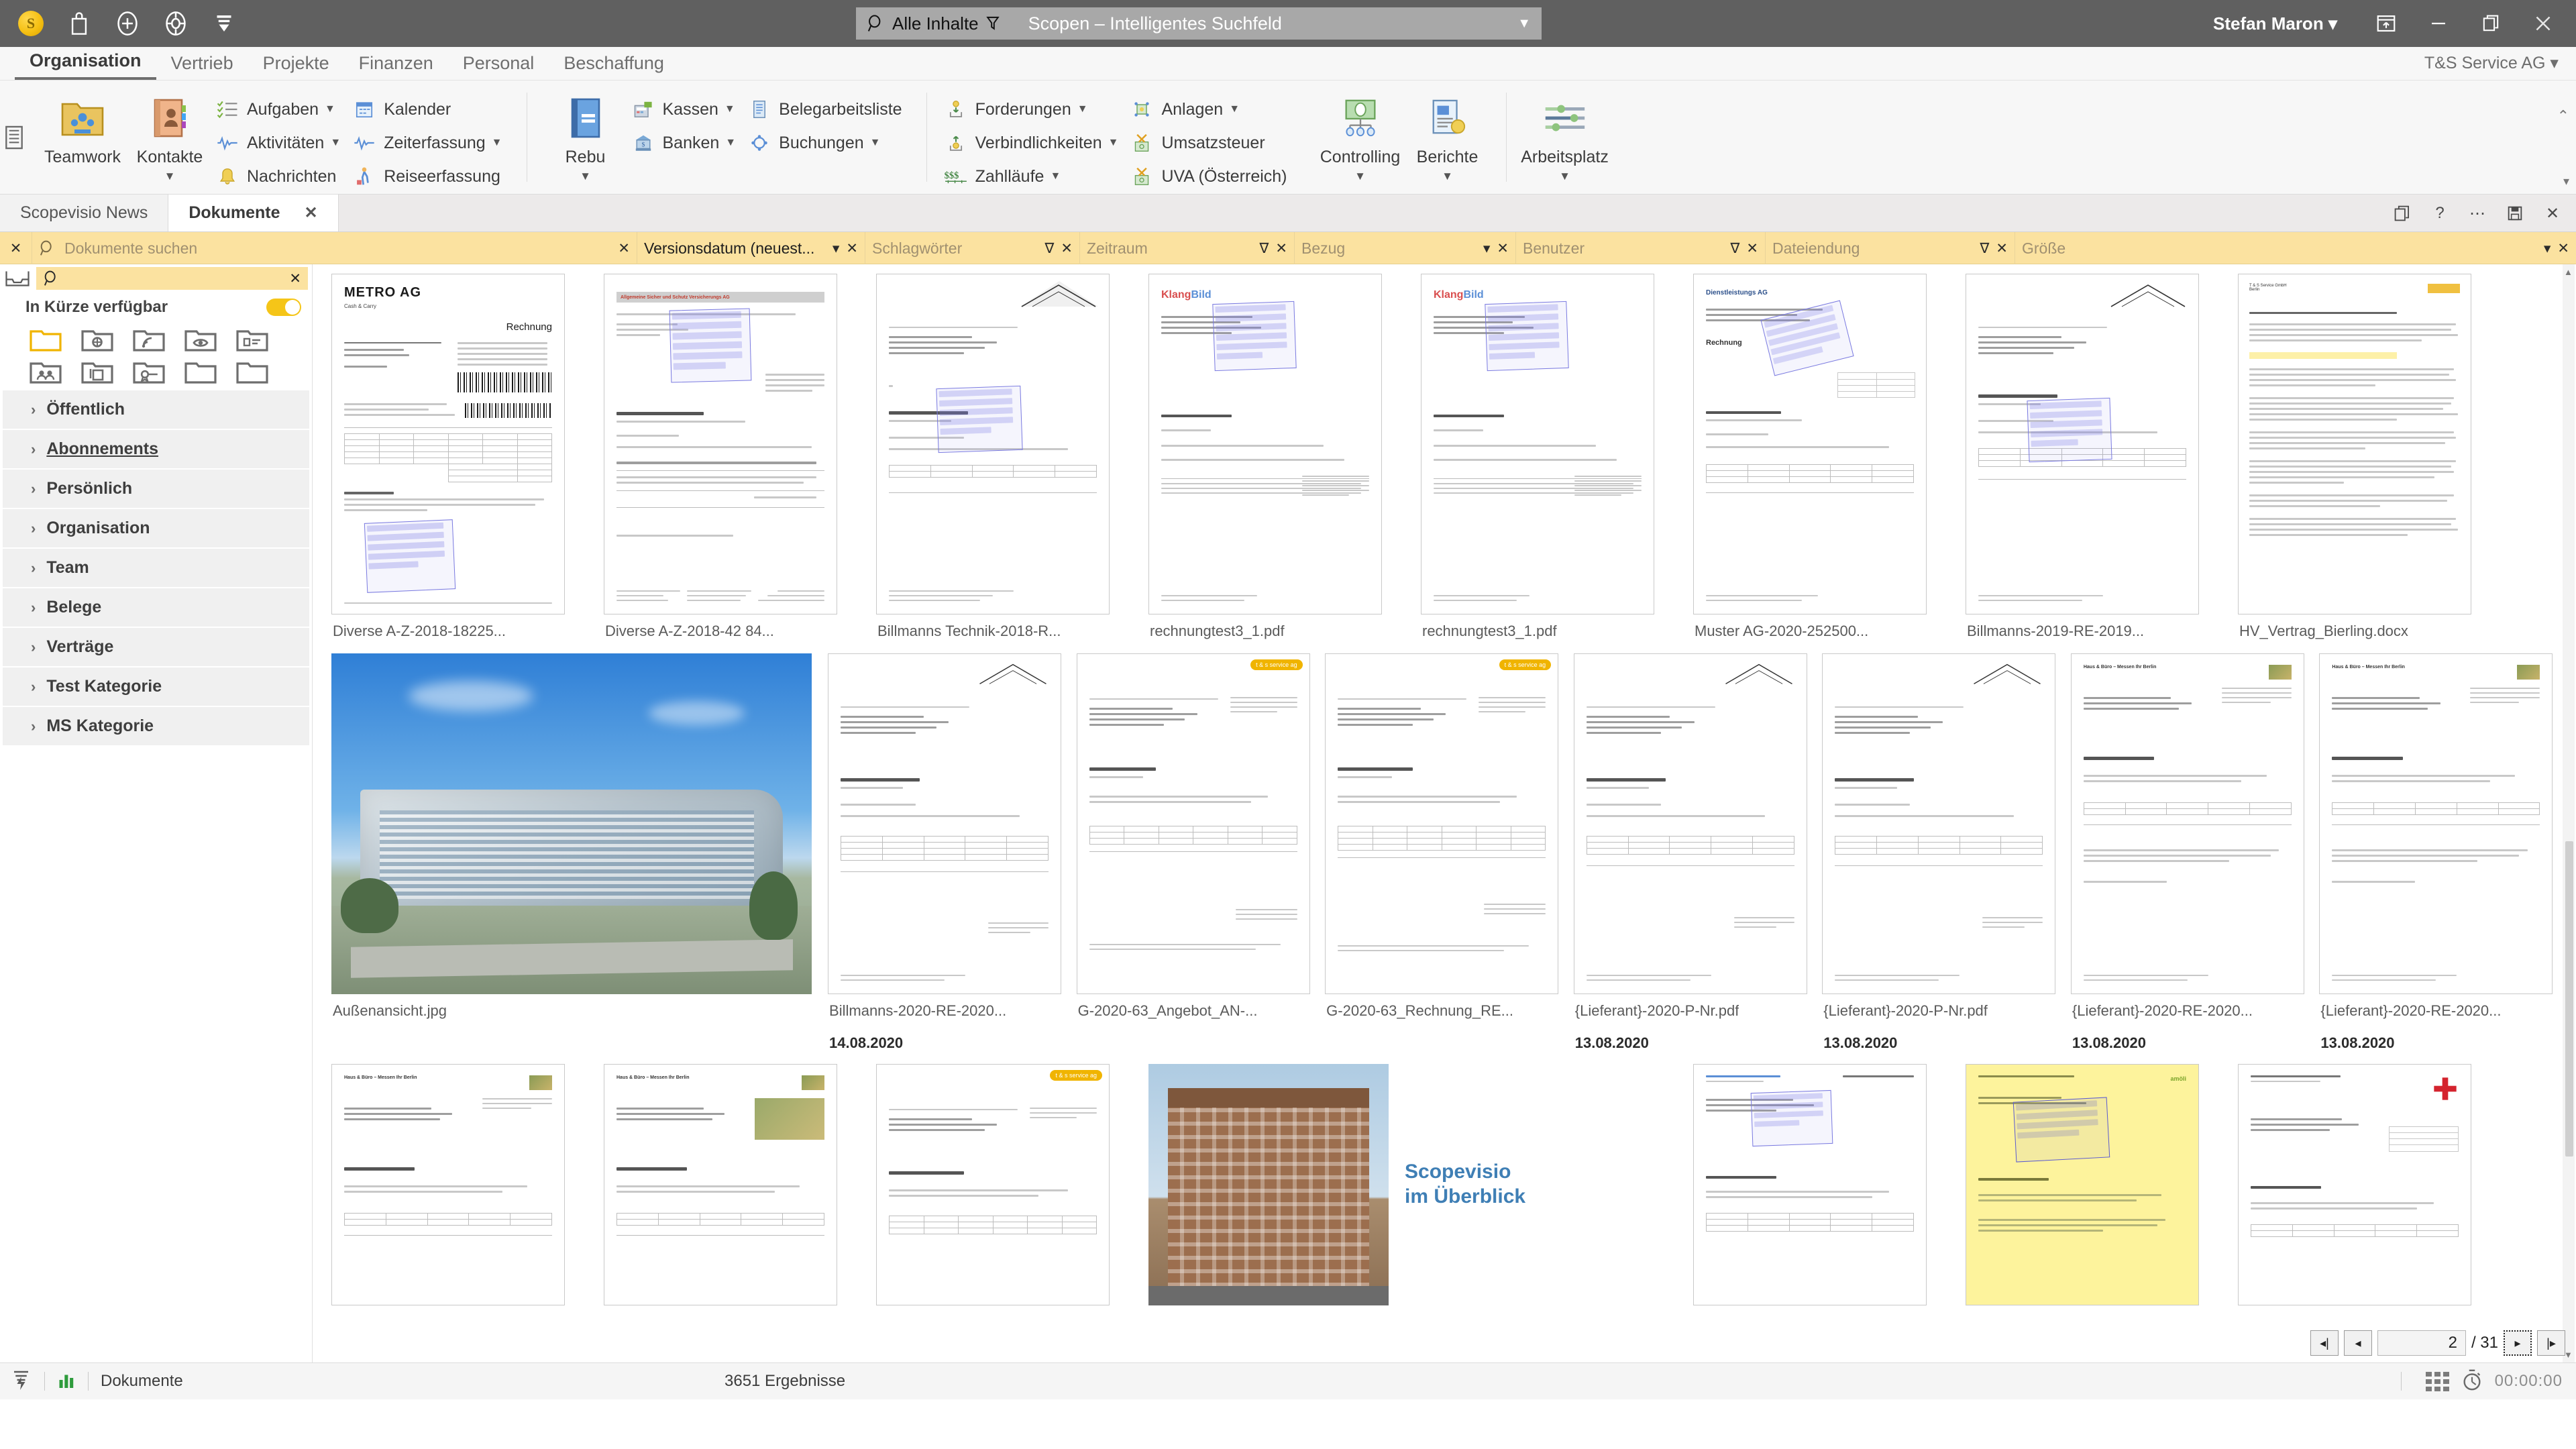 The width and height of the screenshot is (2576, 1449). What do you see at coordinates (16, 248) in the screenshot?
I see `filter-bar-leading-close: ✕` at bounding box center [16, 248].